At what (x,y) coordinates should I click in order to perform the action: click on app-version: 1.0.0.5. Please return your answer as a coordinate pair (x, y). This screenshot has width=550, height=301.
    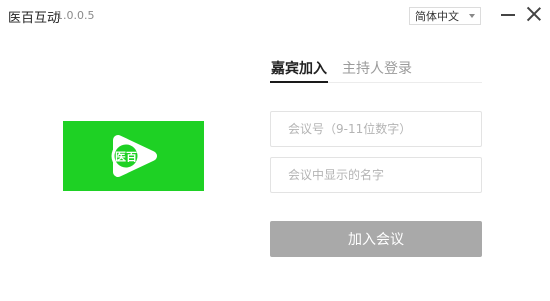
    Looking at the image, I should click on (75, 15).